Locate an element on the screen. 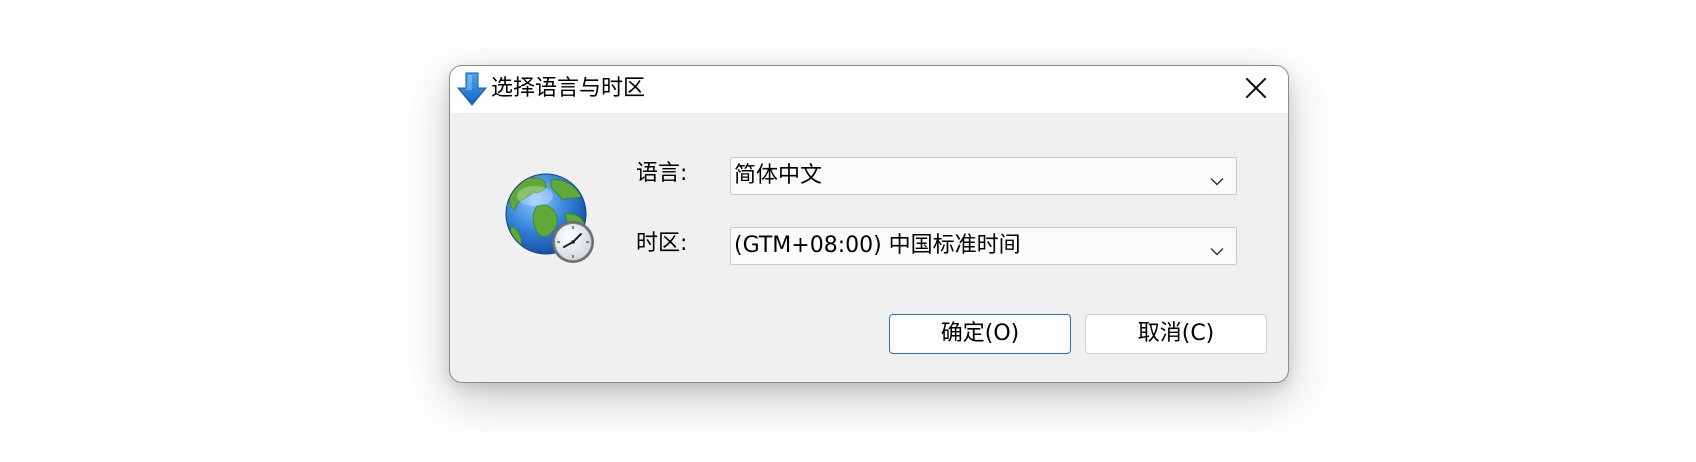 Image resolution: width=1696 pixels, height=462 pixels. close-button is located at coordinates (1256, 89).